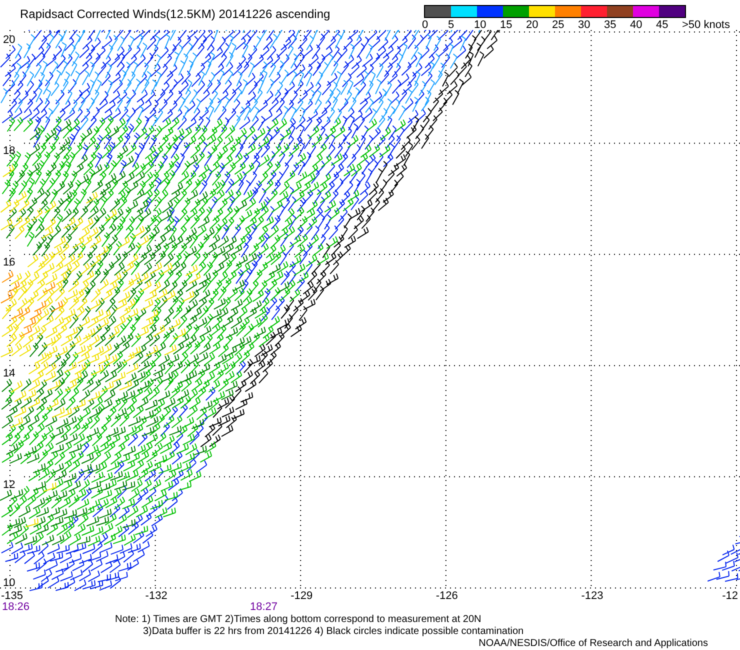  Describe the element at coordinates (585, 25) in the screenshot. I see `scale-label: 30` at that location.